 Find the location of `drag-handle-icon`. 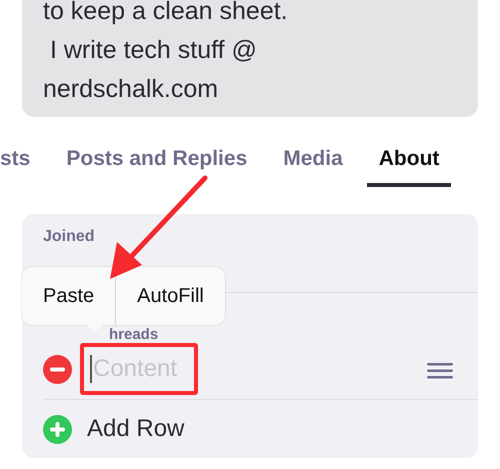

drag-handle-icon is located at coordinates (440, 371).